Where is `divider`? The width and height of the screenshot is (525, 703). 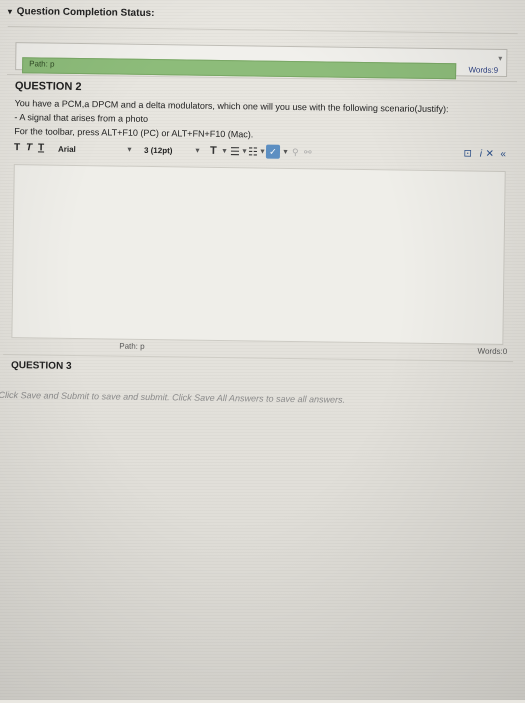
divider is located at coordinates (262, 30).